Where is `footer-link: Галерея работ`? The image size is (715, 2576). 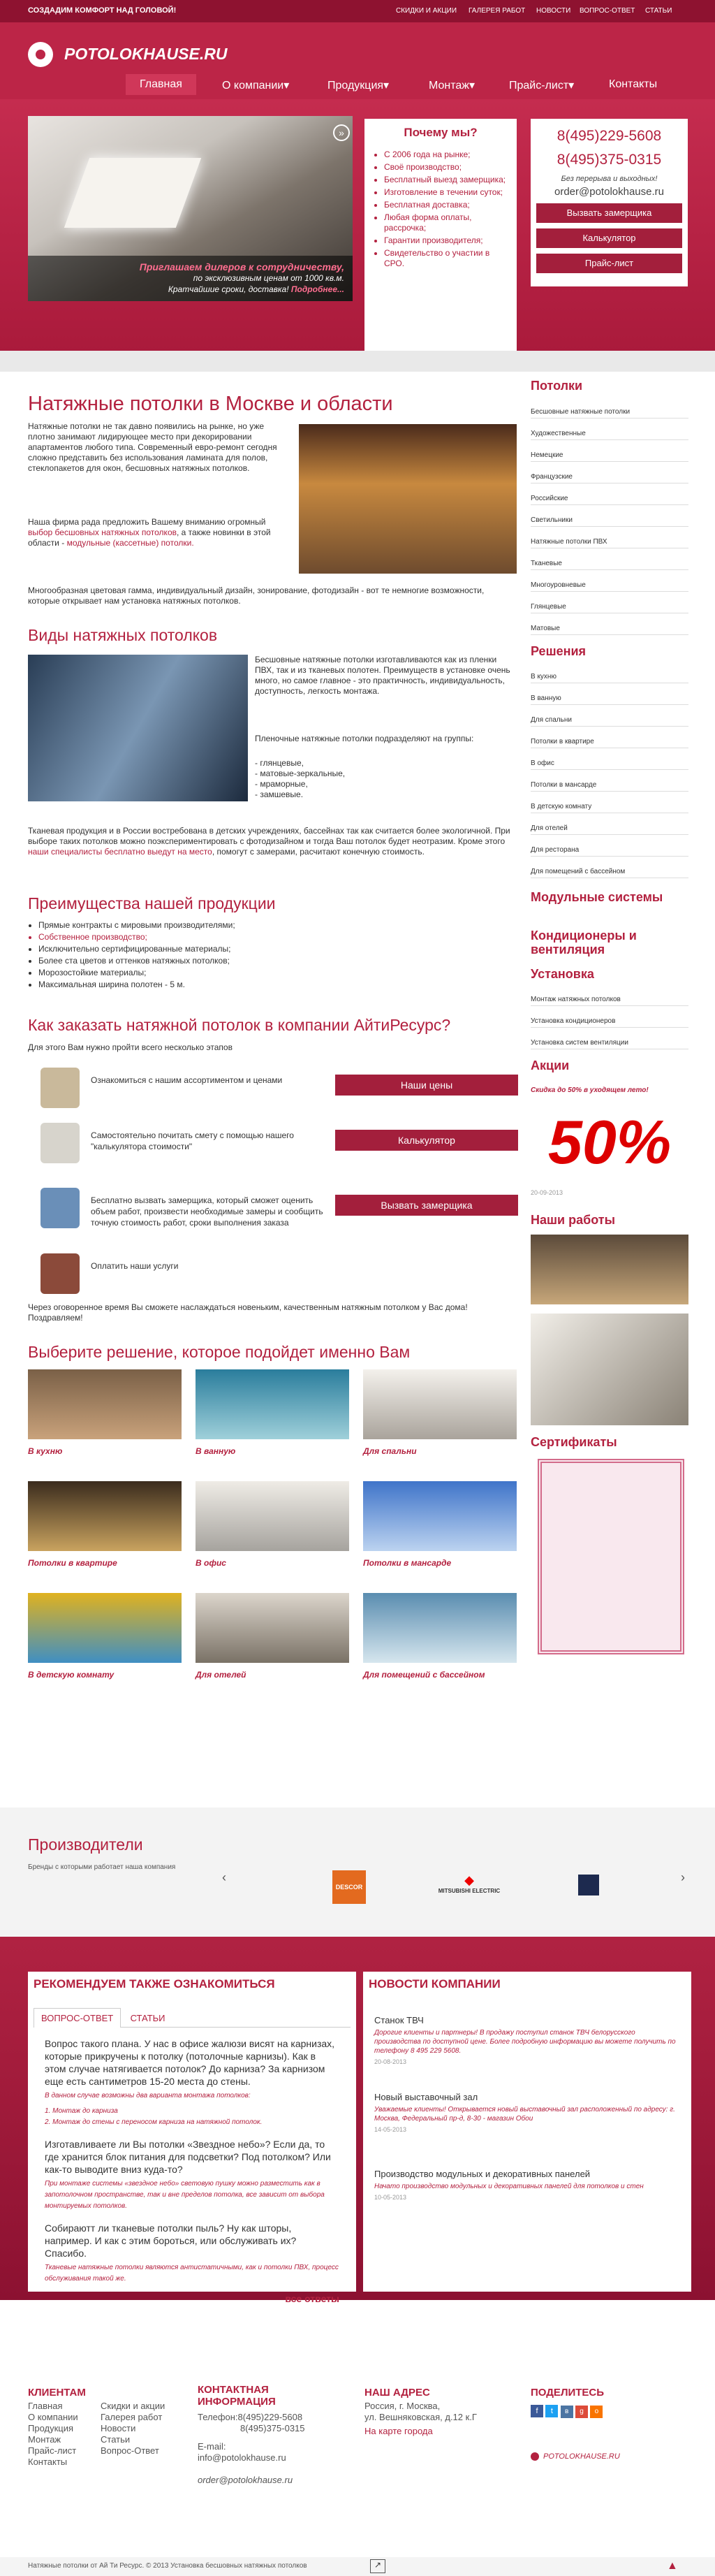 footer-link: Галерея работ is located at coordinates (133, 2417).